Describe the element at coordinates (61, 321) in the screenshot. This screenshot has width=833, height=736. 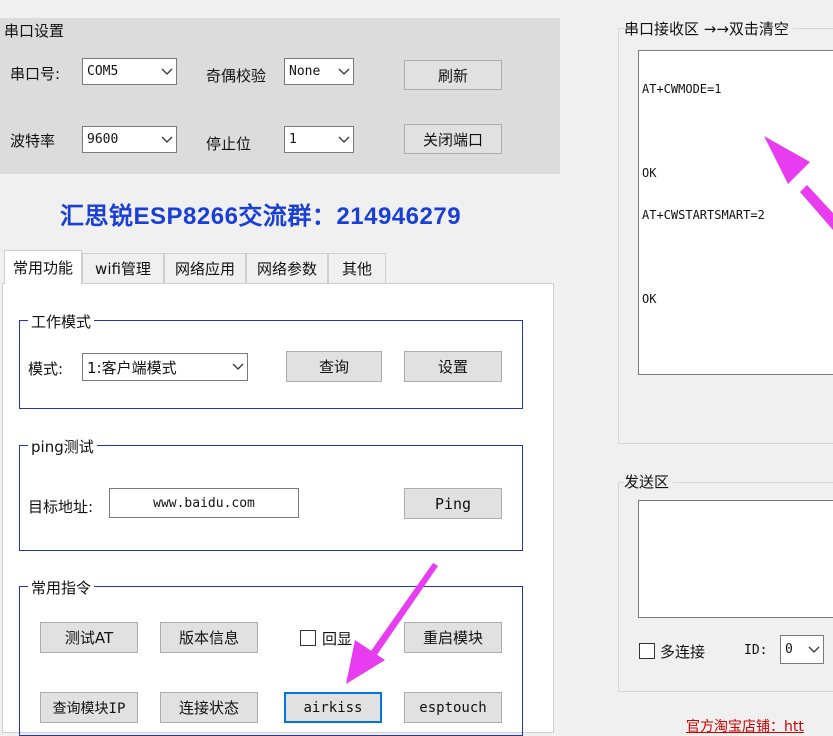
I see `work-mode-title: 工作模式` at that location.